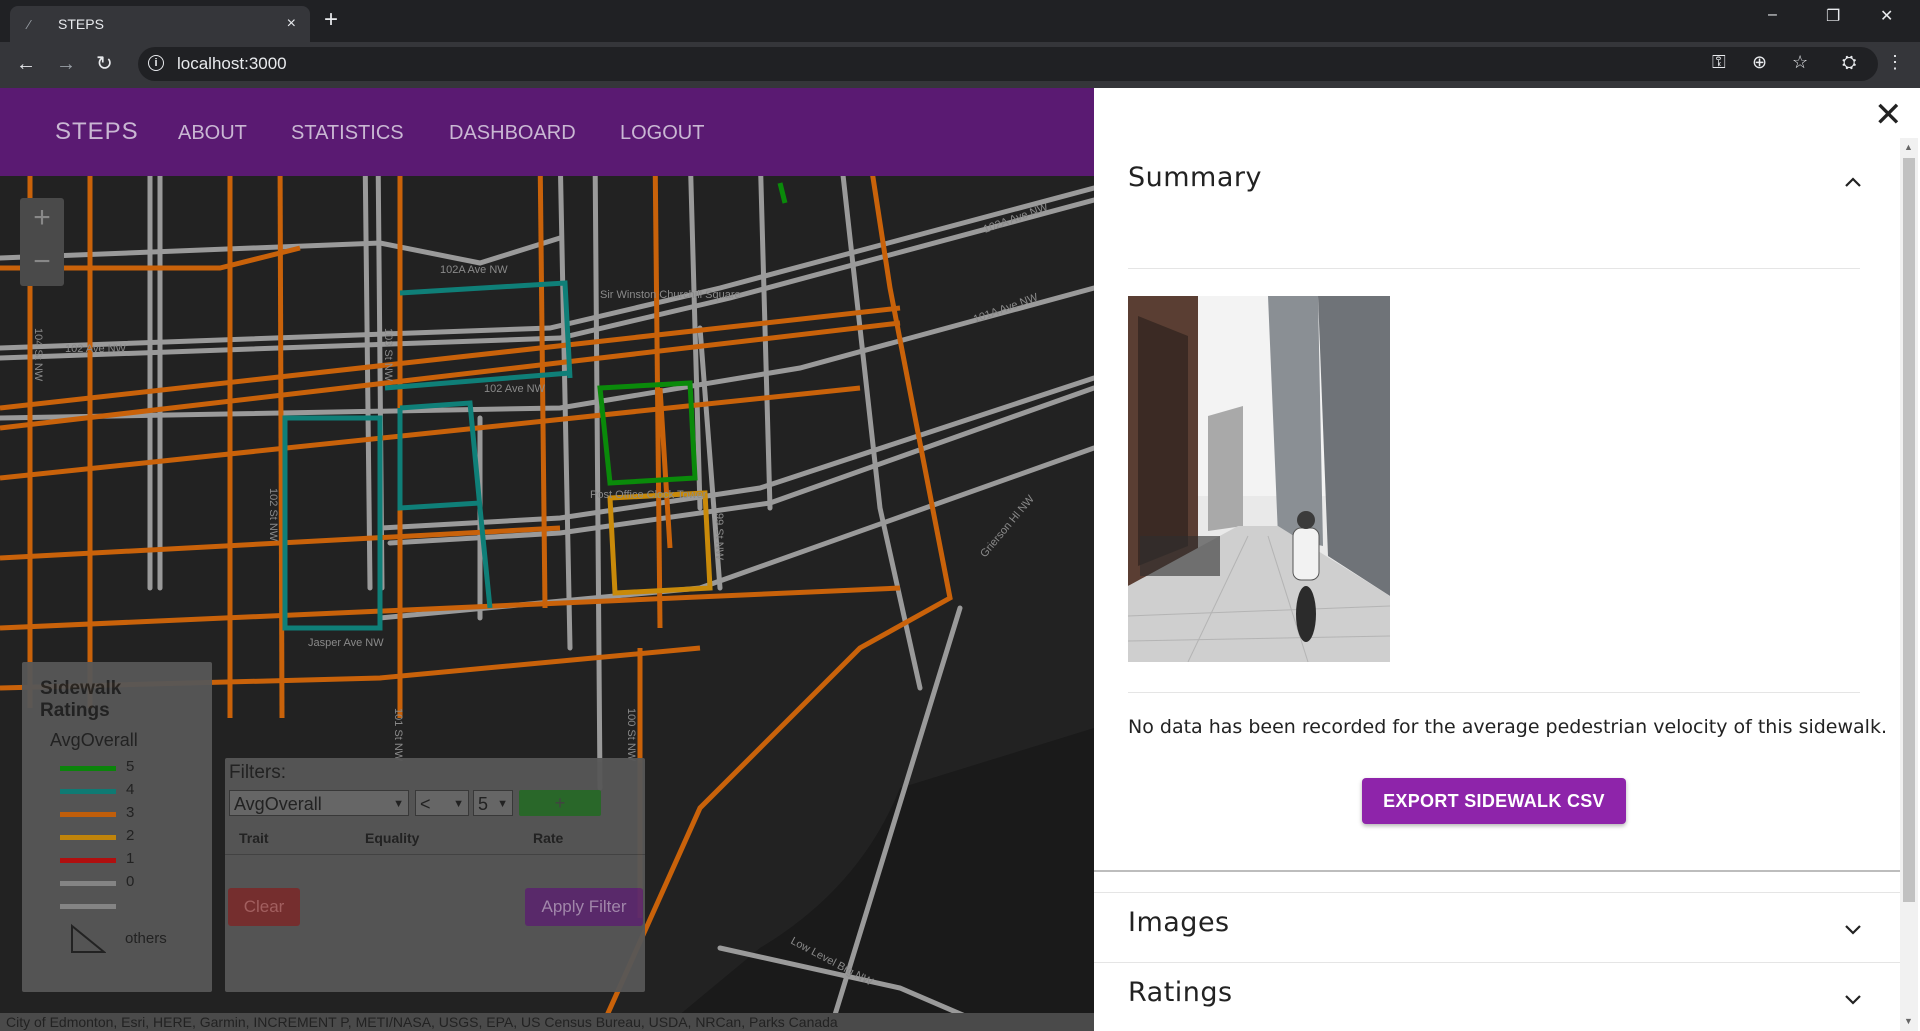 The width and height of the screenshot is (1920, 1031). I want to click on street-label: 102A Ave NW, so click(474, 270).